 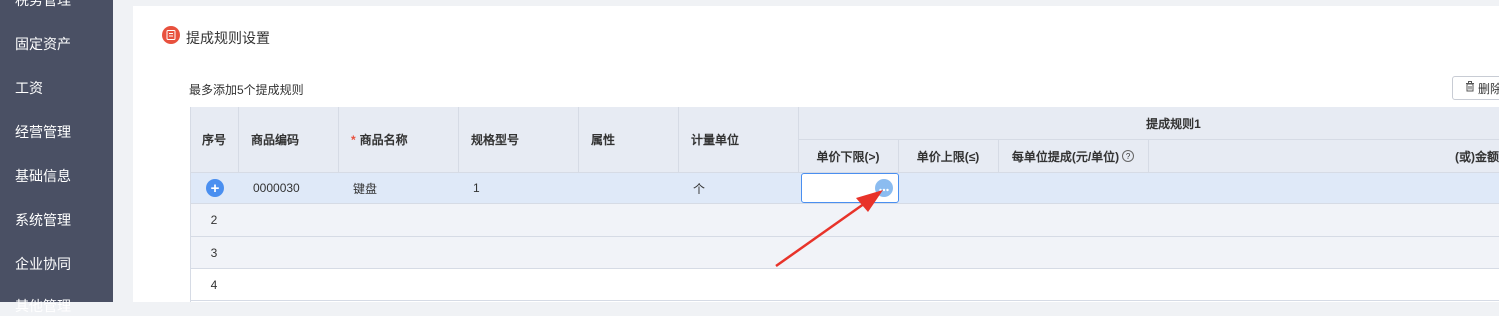 What do you see at coordinates (43, 44) in the screenshot?
I see `sidebar-item-fixed-assets: 固定资产` at bounding box center [43, 44].